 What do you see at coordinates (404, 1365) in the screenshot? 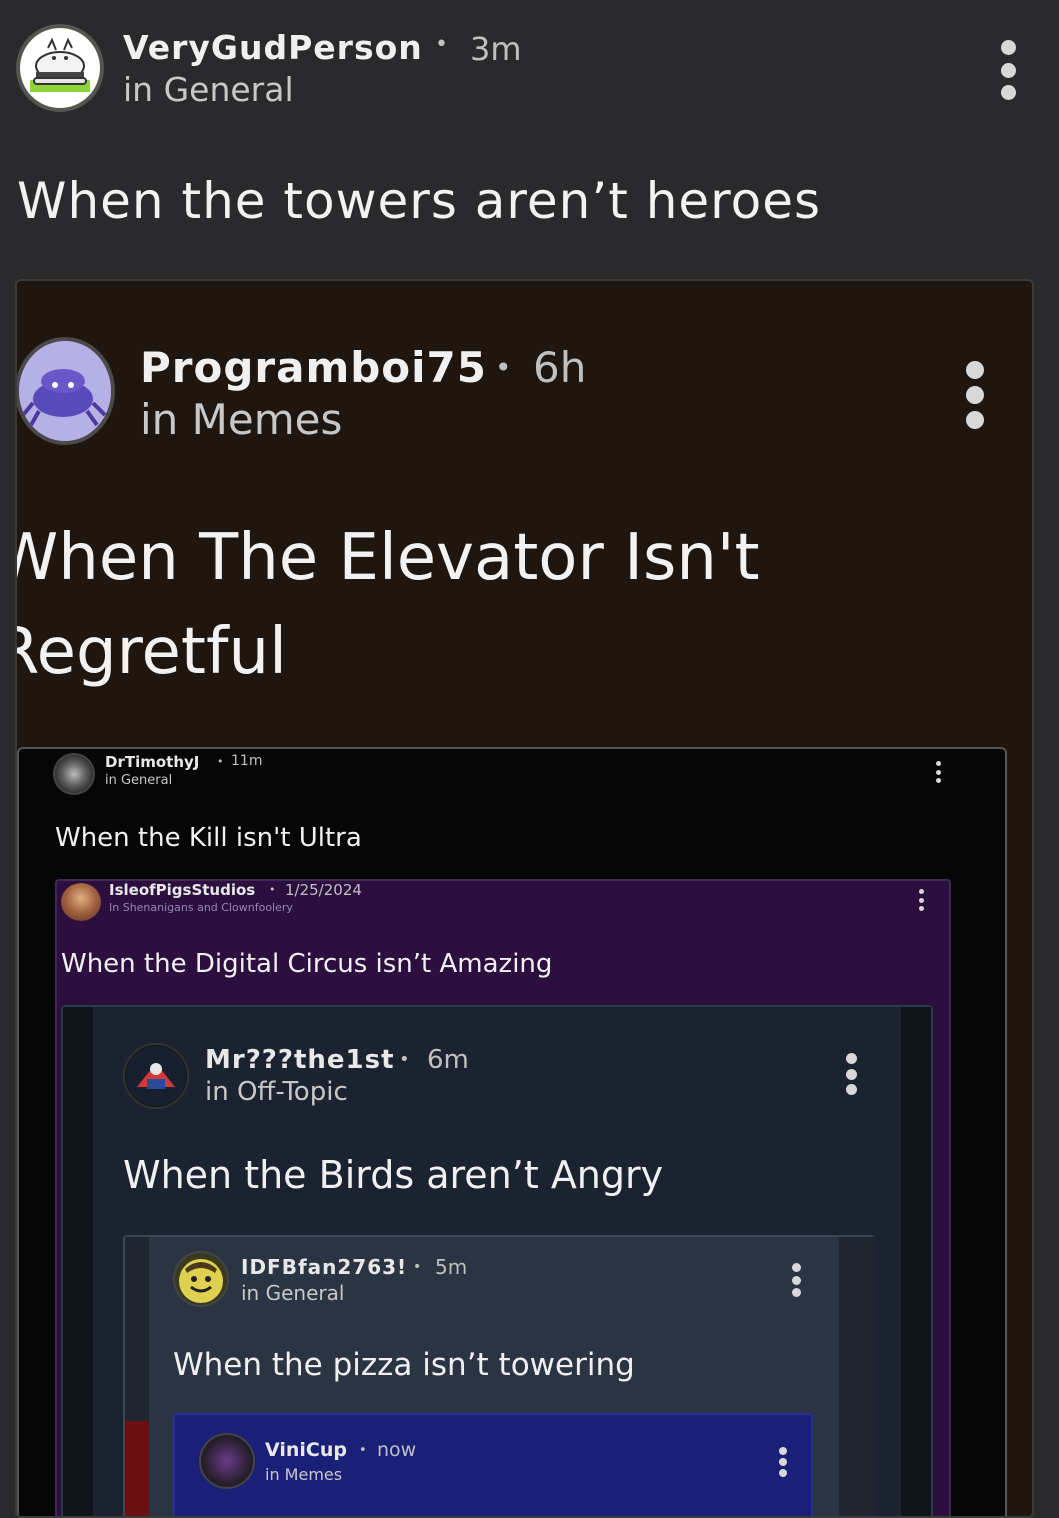
I see `embed5-title: When the pizza isn’t towering` at bounding box center [404, 1365].